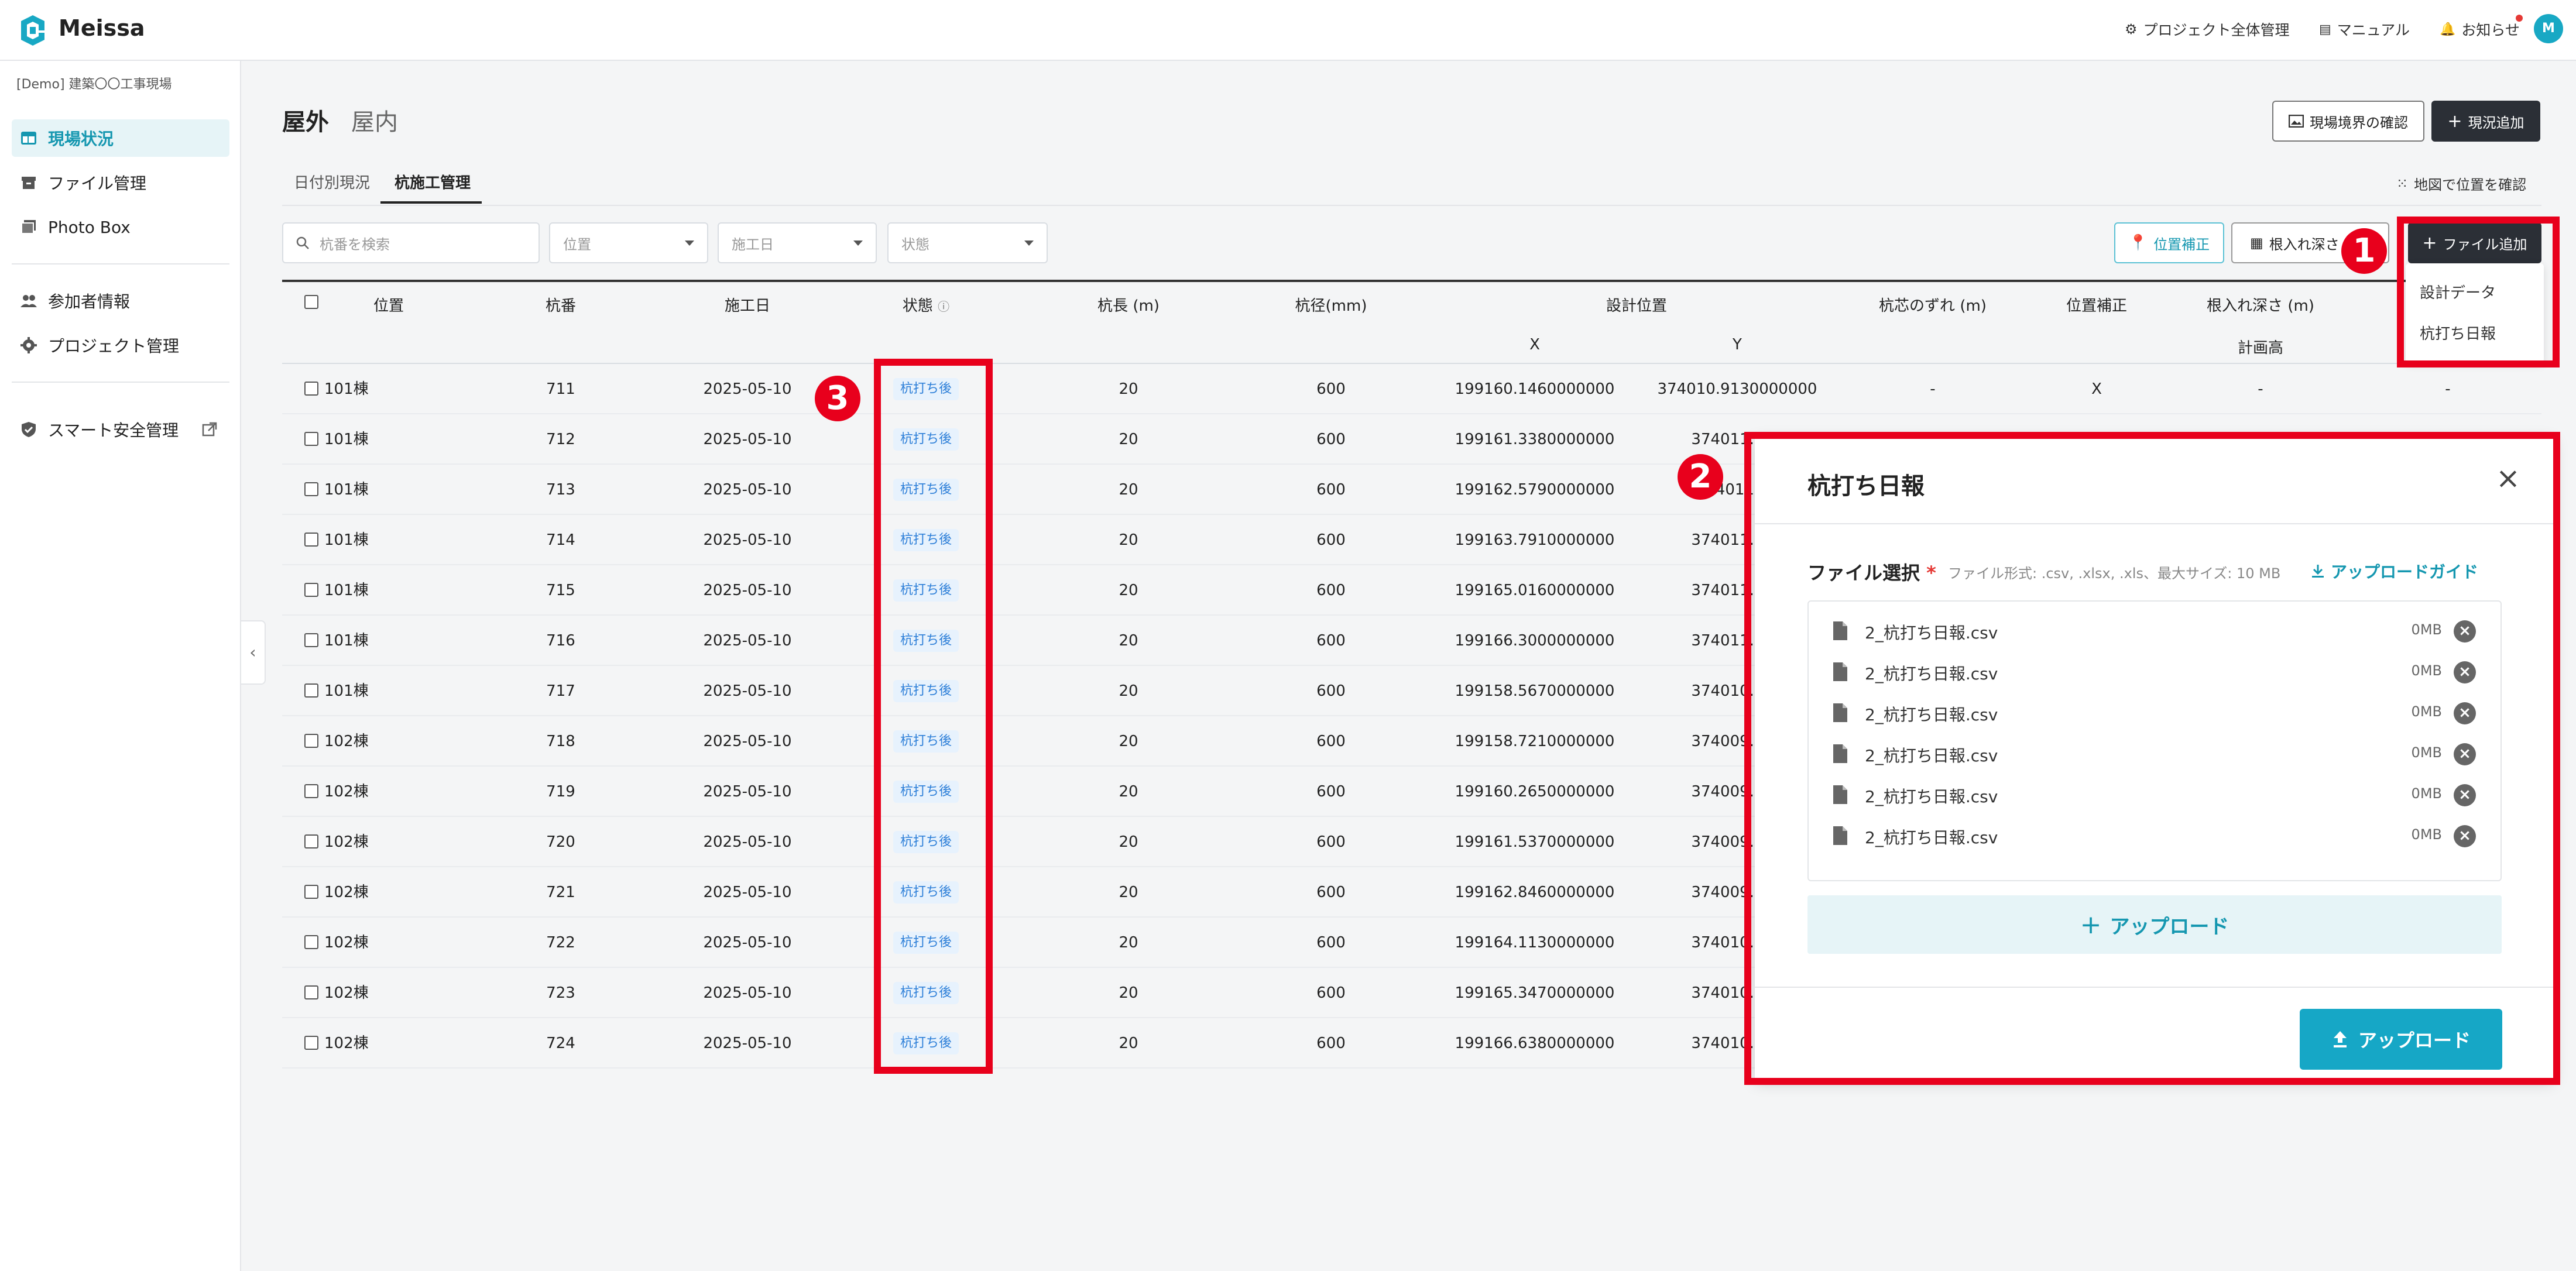 Image resolution: width=2576 pixels, height=1271 pixels. Describe the element at coordinates (2454, 122) in the screenshot. I see `plus-icon: +` at that location.